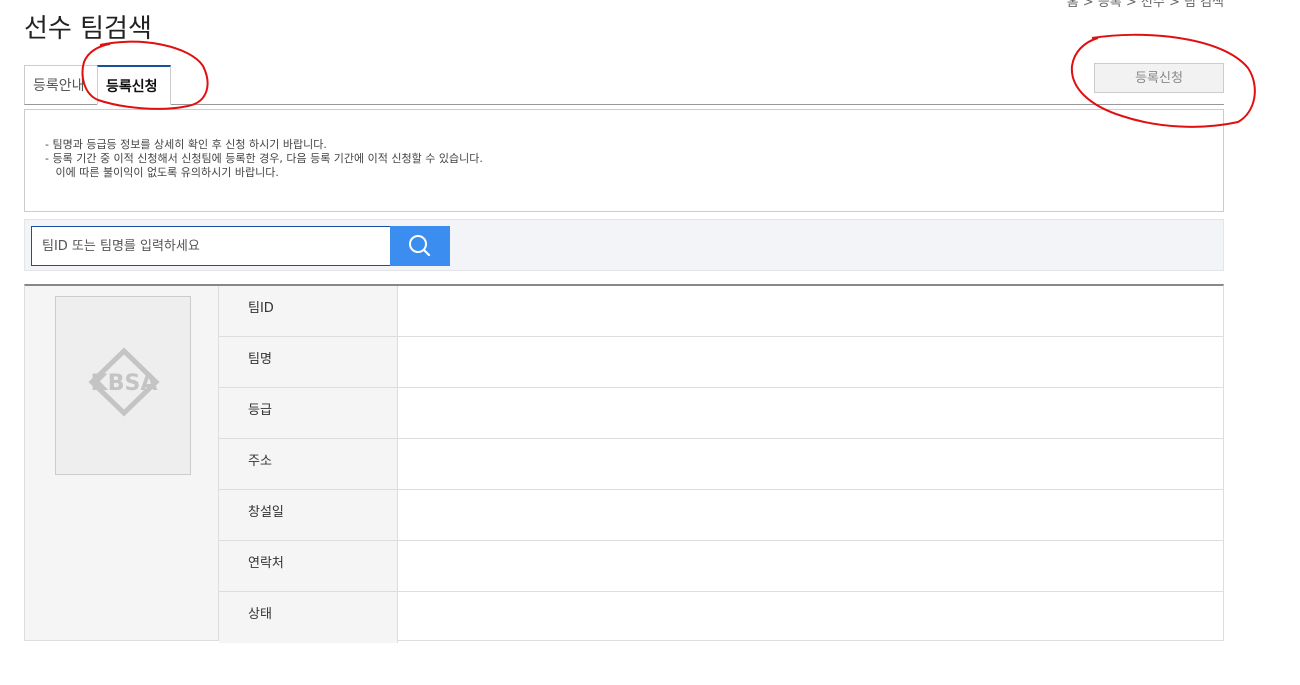 The image size is (1300, 685). What do you see at coordinates (308, 617) in the screenshot?
I see `status-label: 상태` at bounding box center [308, 617].